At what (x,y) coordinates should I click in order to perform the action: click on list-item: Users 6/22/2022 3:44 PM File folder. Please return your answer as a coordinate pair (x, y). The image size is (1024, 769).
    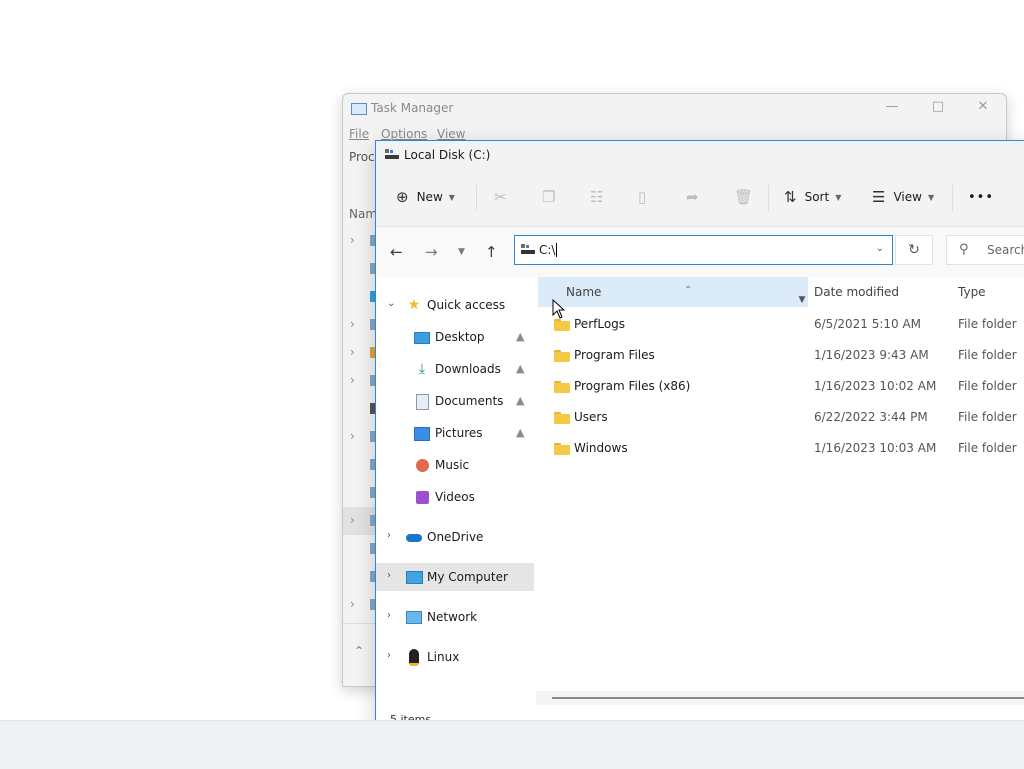
    Looking at the image, I should click on (780, 418).